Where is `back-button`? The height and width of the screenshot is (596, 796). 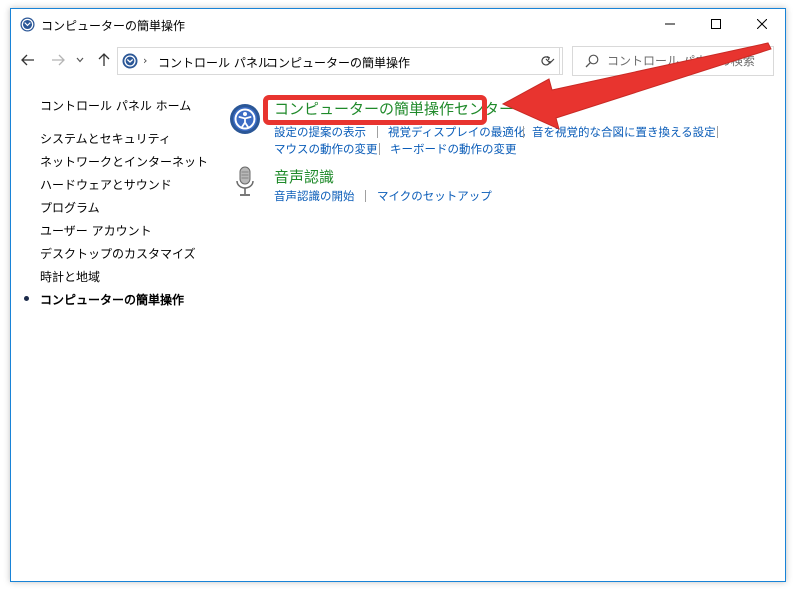
back-button is located at coordinates (28, 60).